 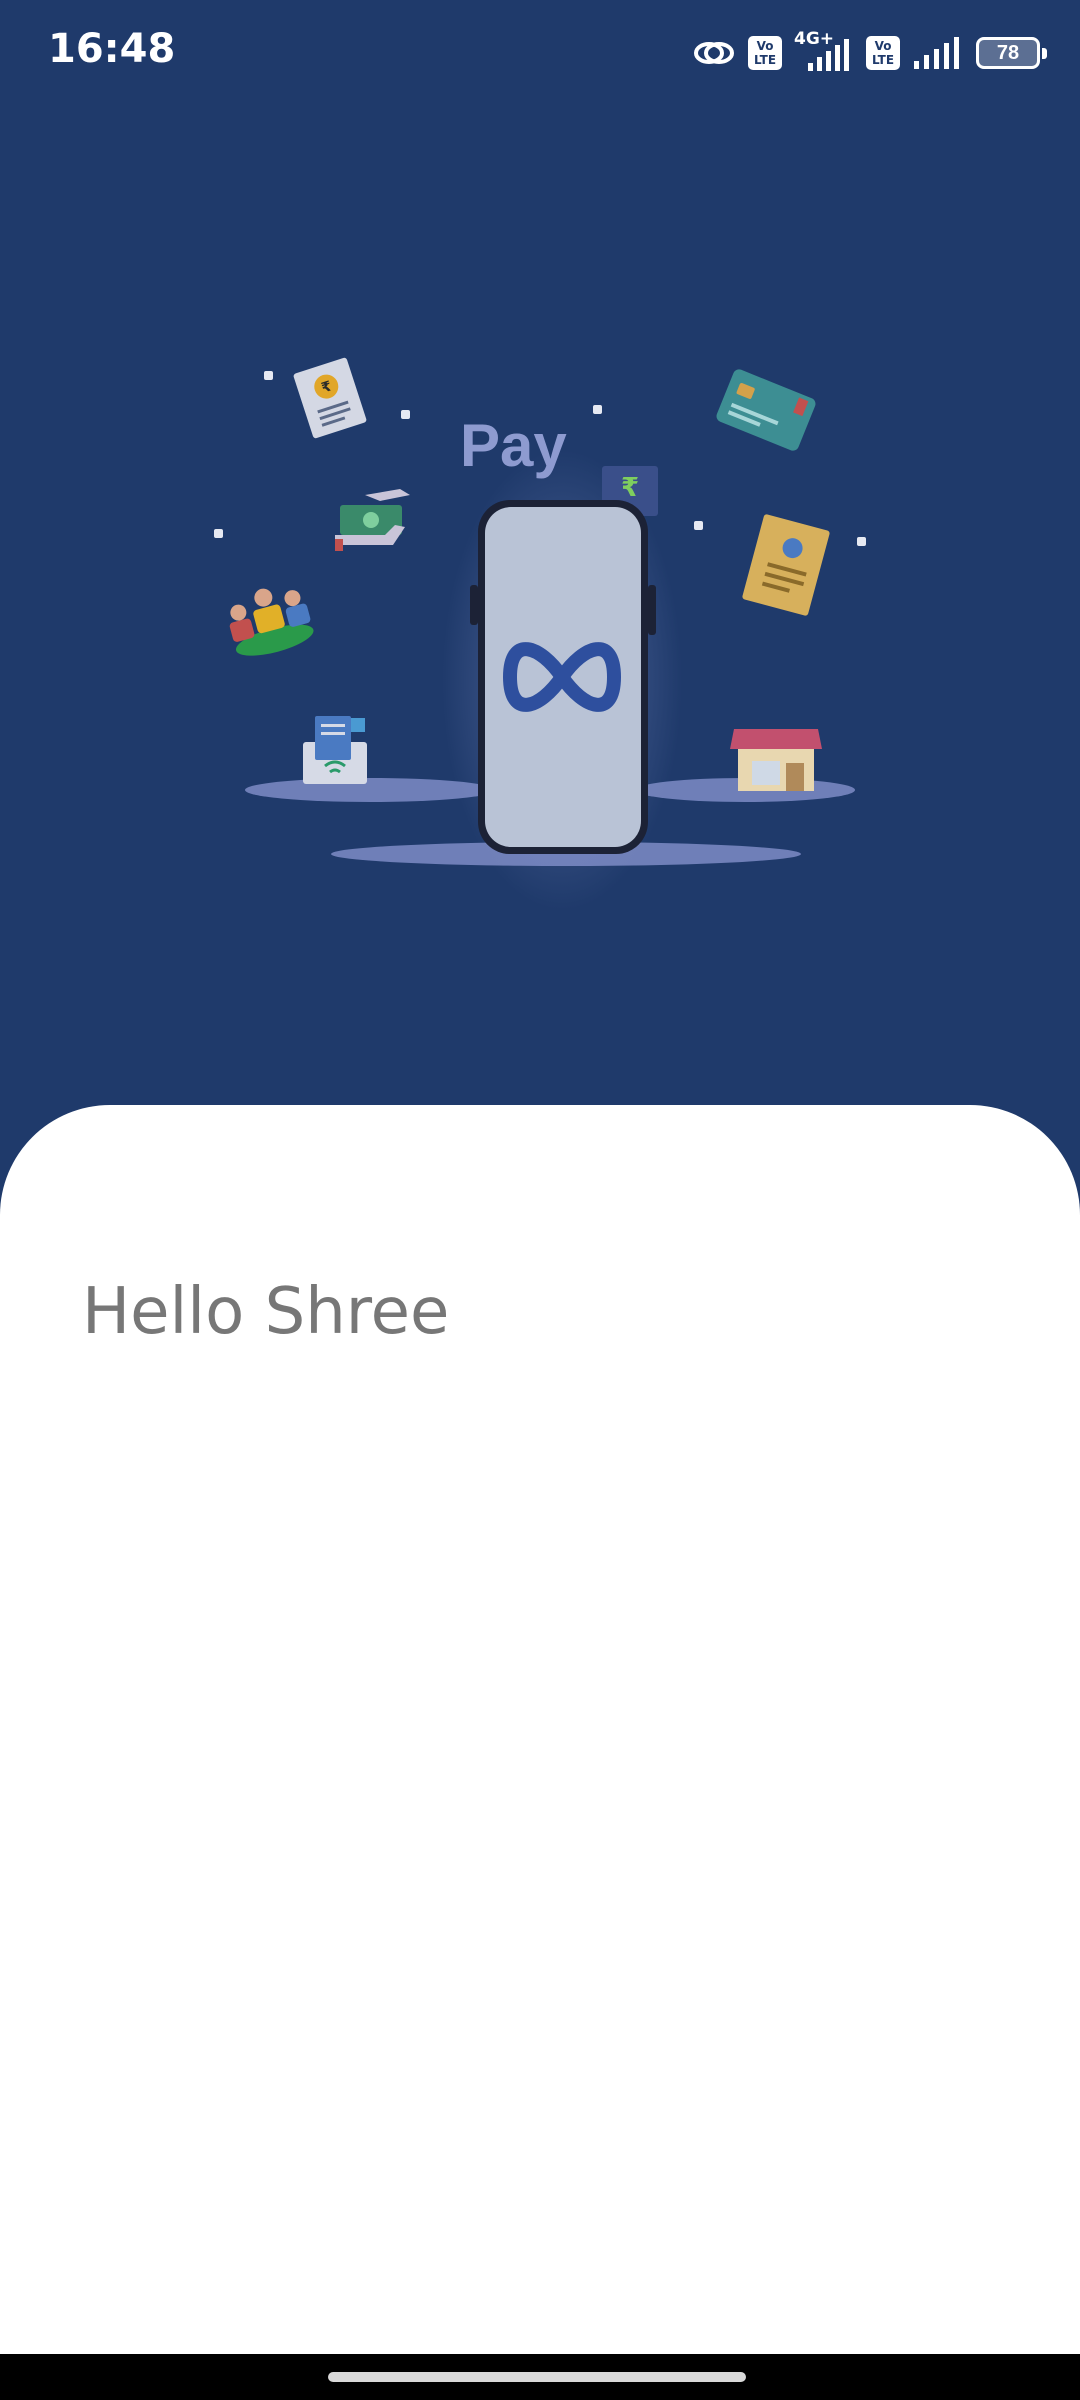 I want to click on pos-terminal-icon, so click(x=335, y=750).